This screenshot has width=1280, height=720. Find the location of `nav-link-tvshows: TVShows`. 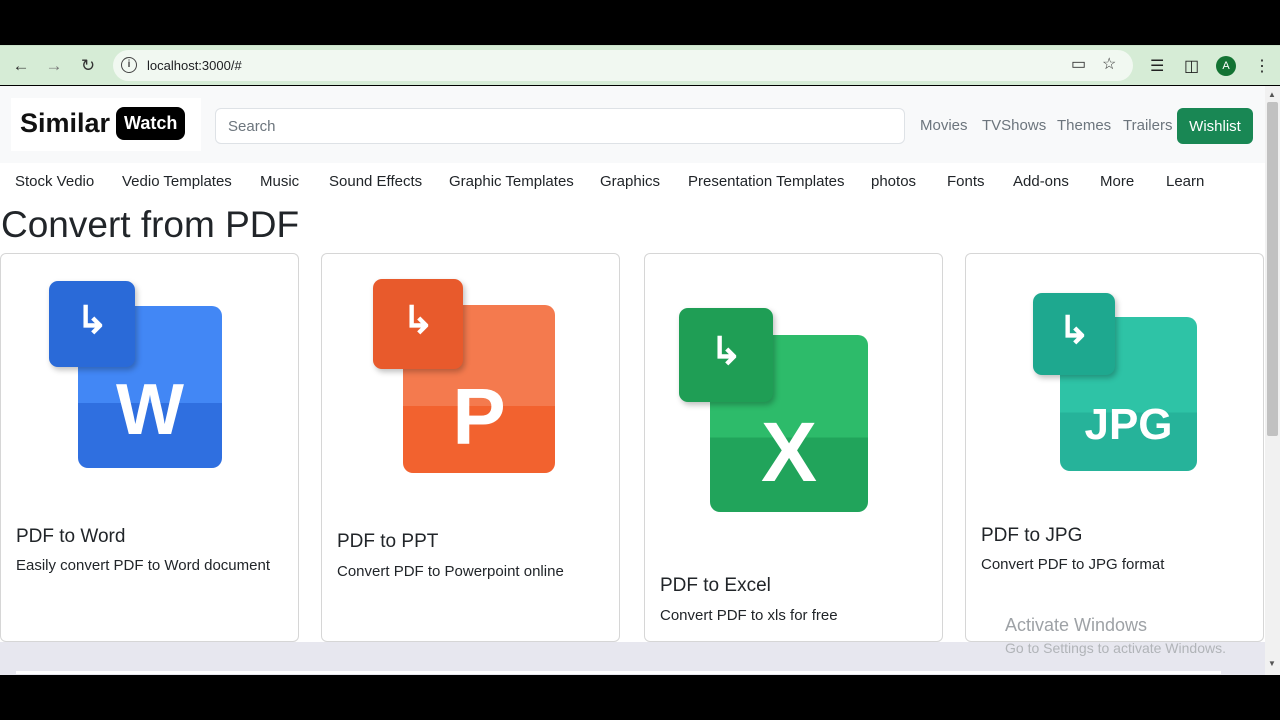

nav-link-tvshows: TVShows is located at coordinates (1014, 125).